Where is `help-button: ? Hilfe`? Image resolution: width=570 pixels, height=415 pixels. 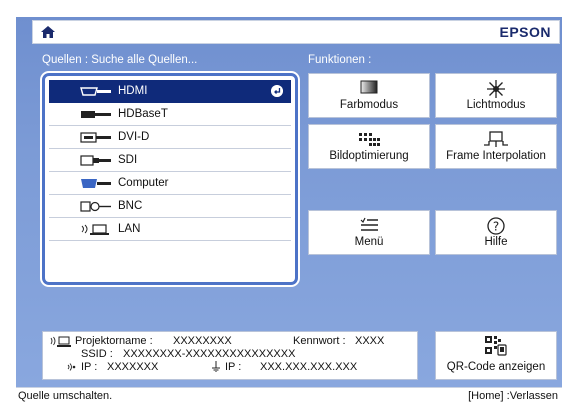
help-button: ? Hilfe is located at coordinates (496, 232).